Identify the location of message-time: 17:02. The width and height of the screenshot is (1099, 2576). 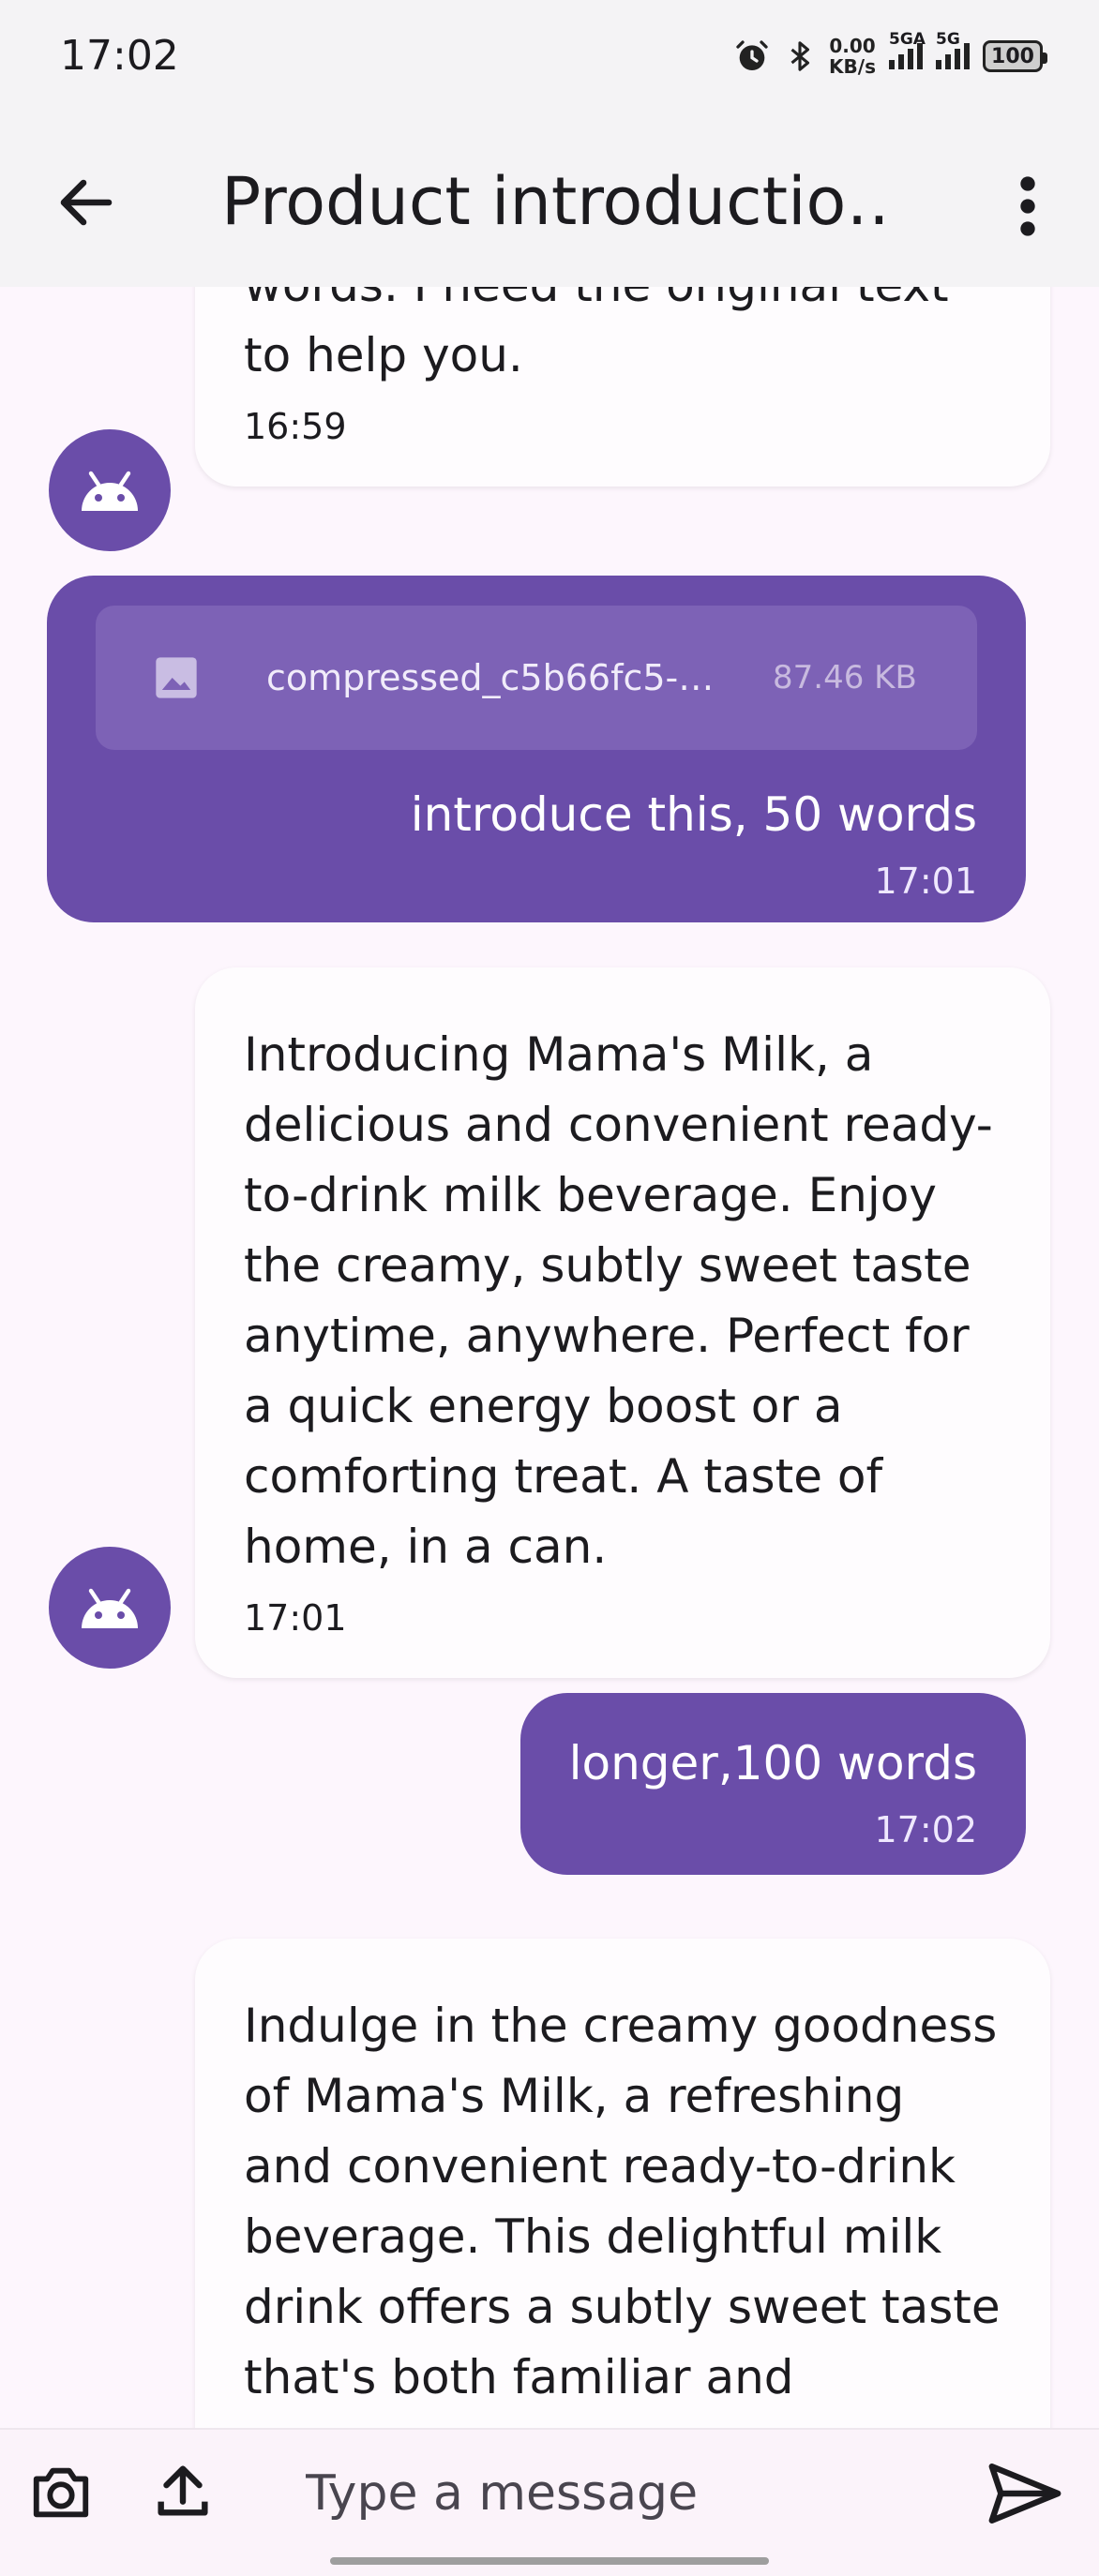
(925, 1829).